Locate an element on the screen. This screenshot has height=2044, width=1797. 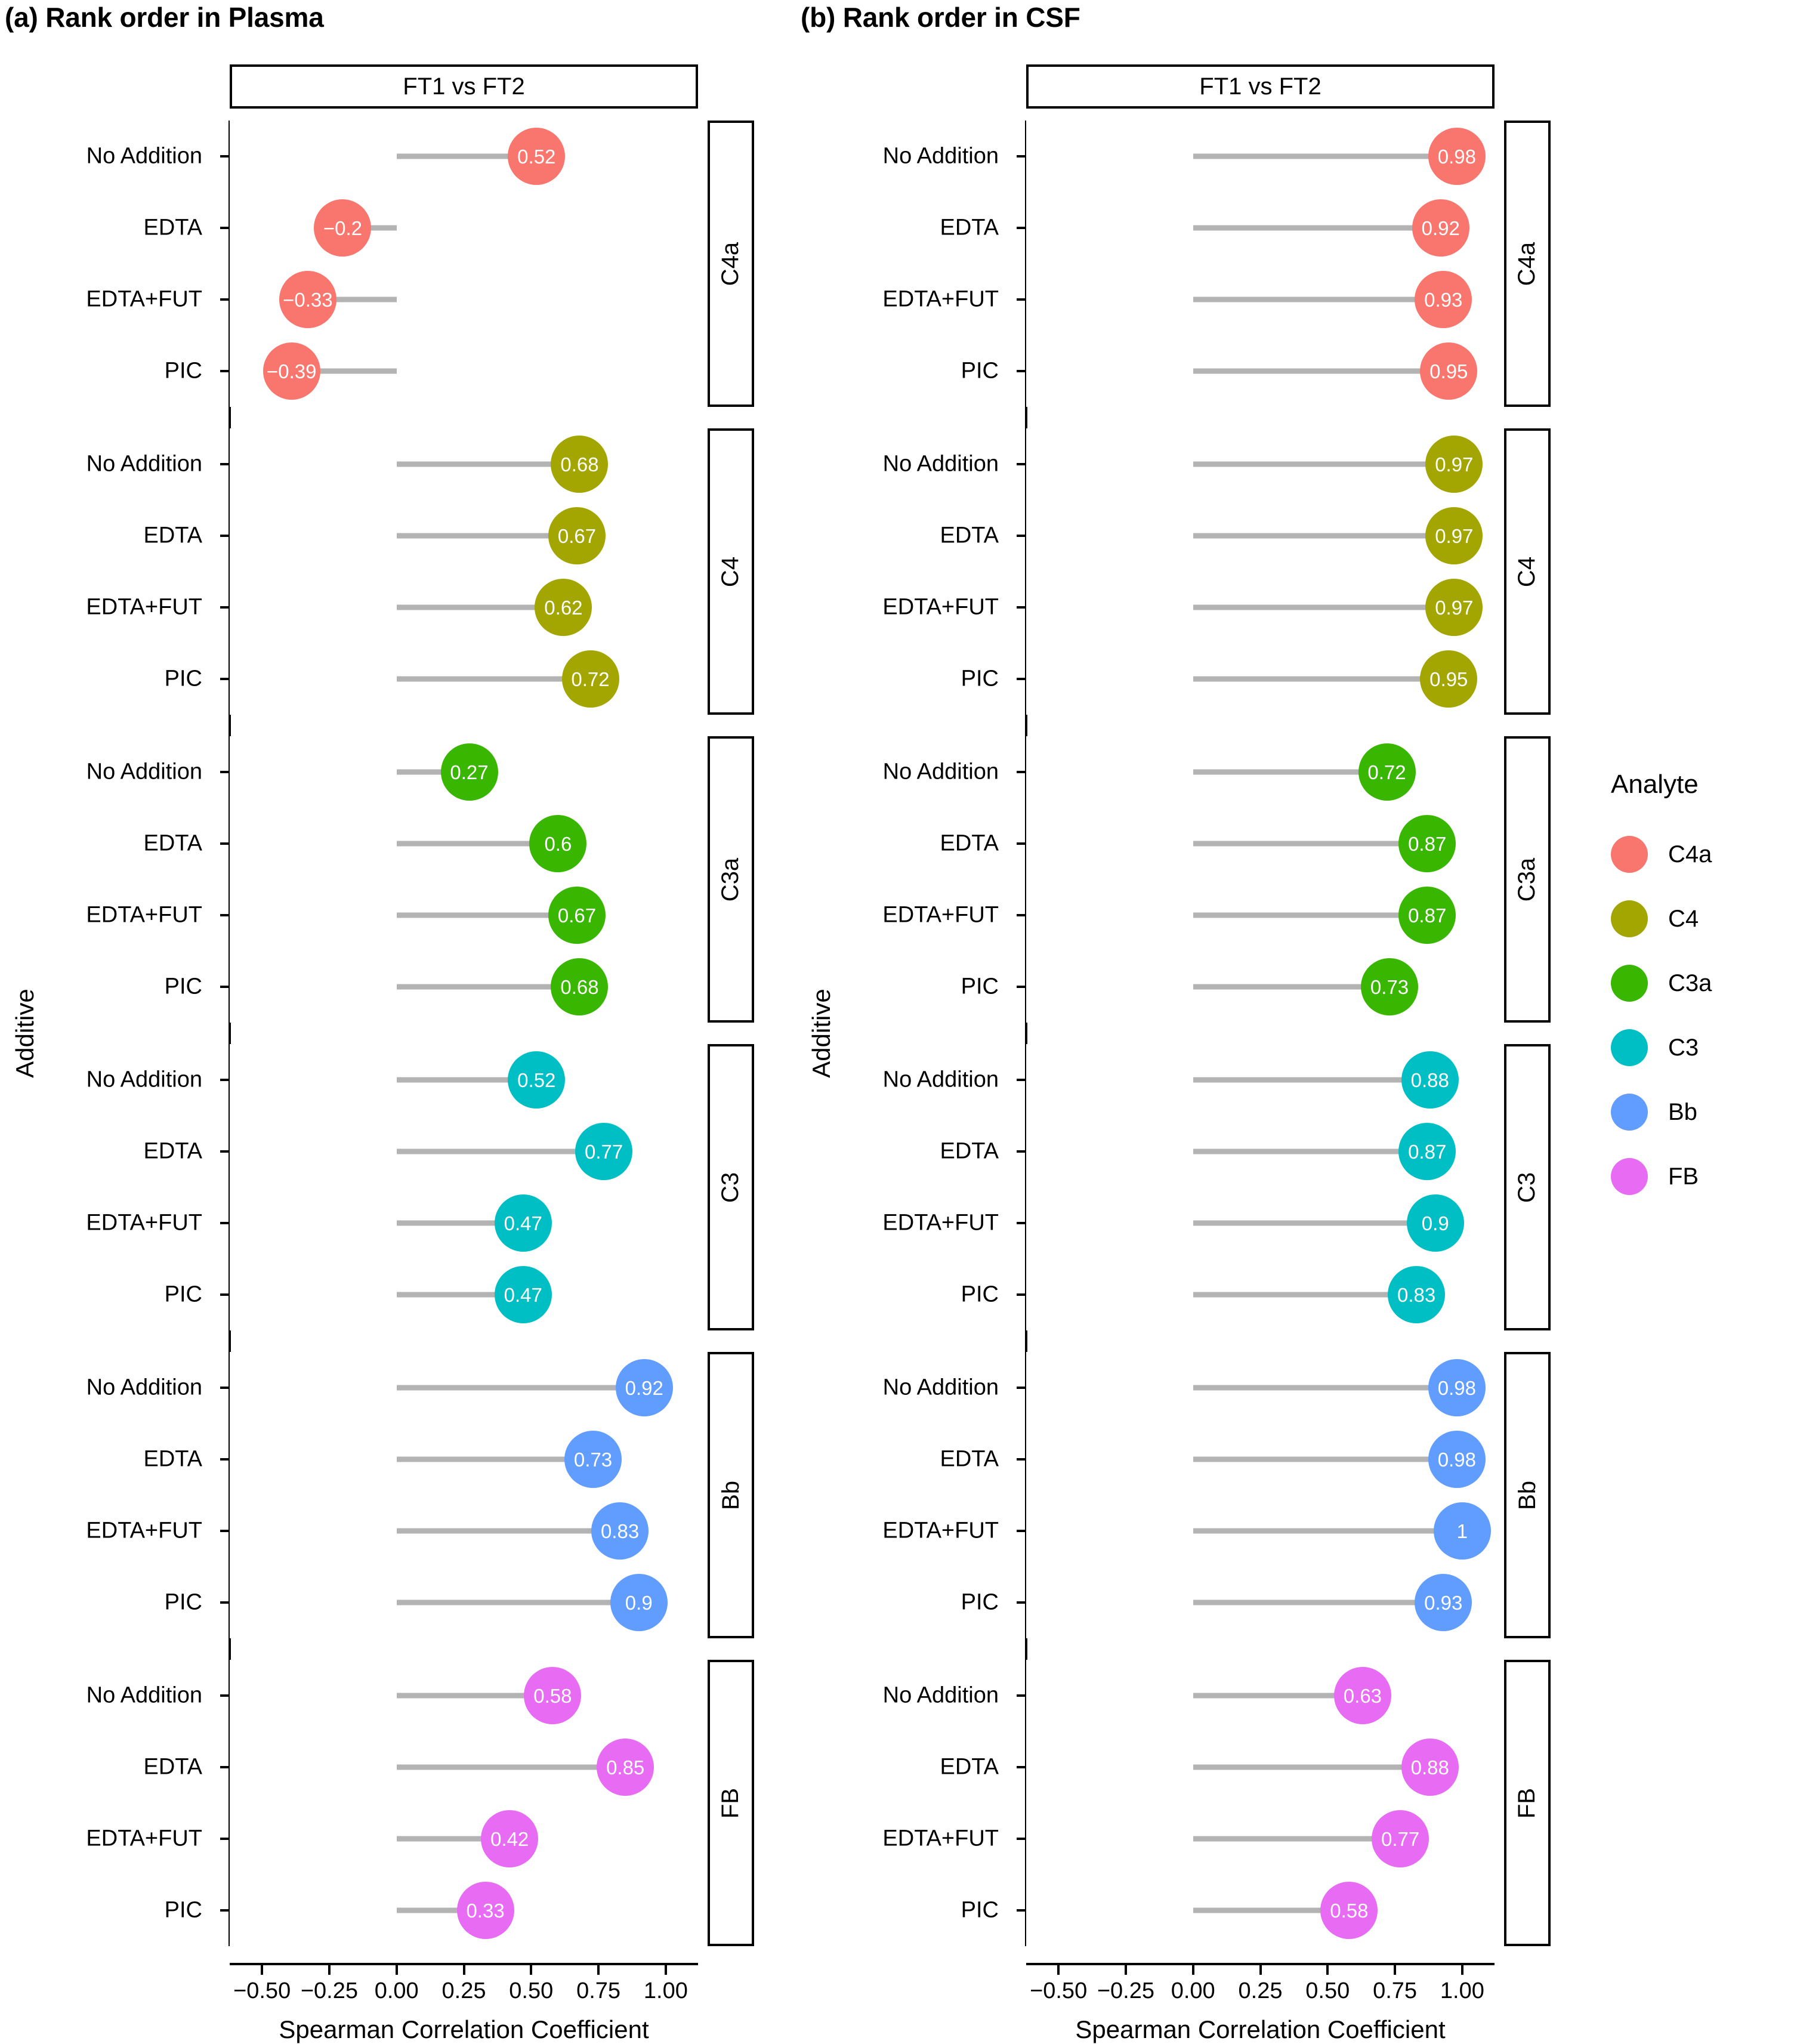
legend-title: Analyte is located at coordinates (1655, 784).